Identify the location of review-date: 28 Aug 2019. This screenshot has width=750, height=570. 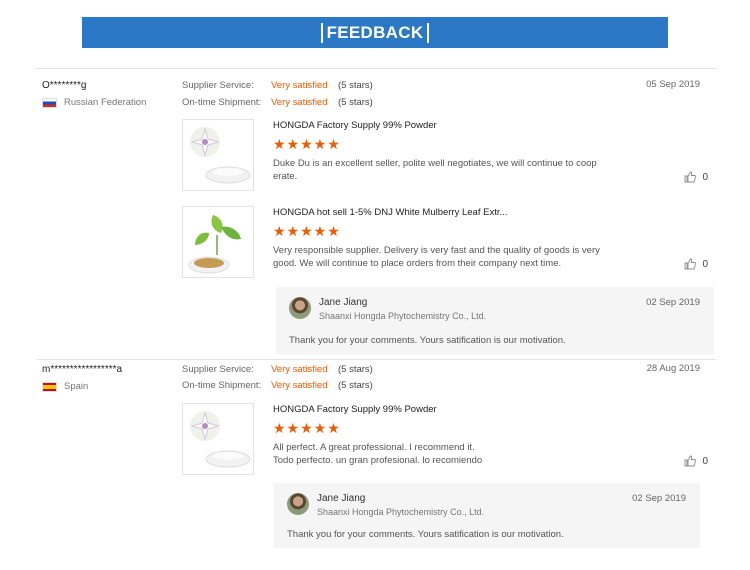
(673, 368).